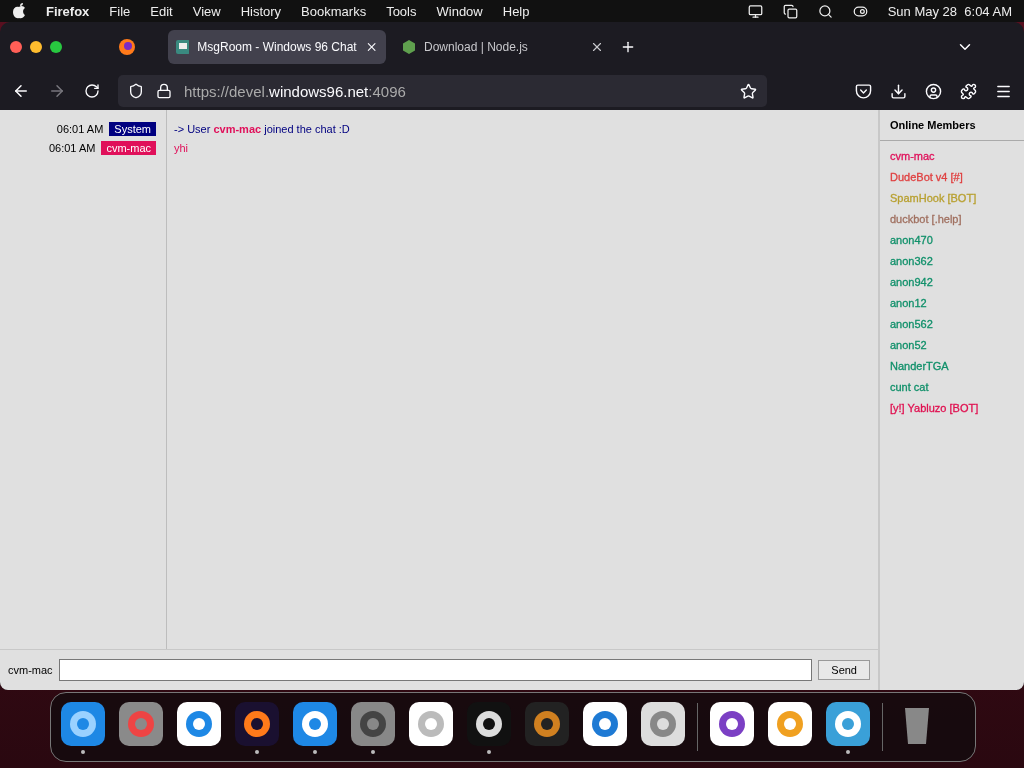 This screenshot has width=1024, height=768. I want to click on url-text: https://devel.windows96.net:4096, so click(295, 91).